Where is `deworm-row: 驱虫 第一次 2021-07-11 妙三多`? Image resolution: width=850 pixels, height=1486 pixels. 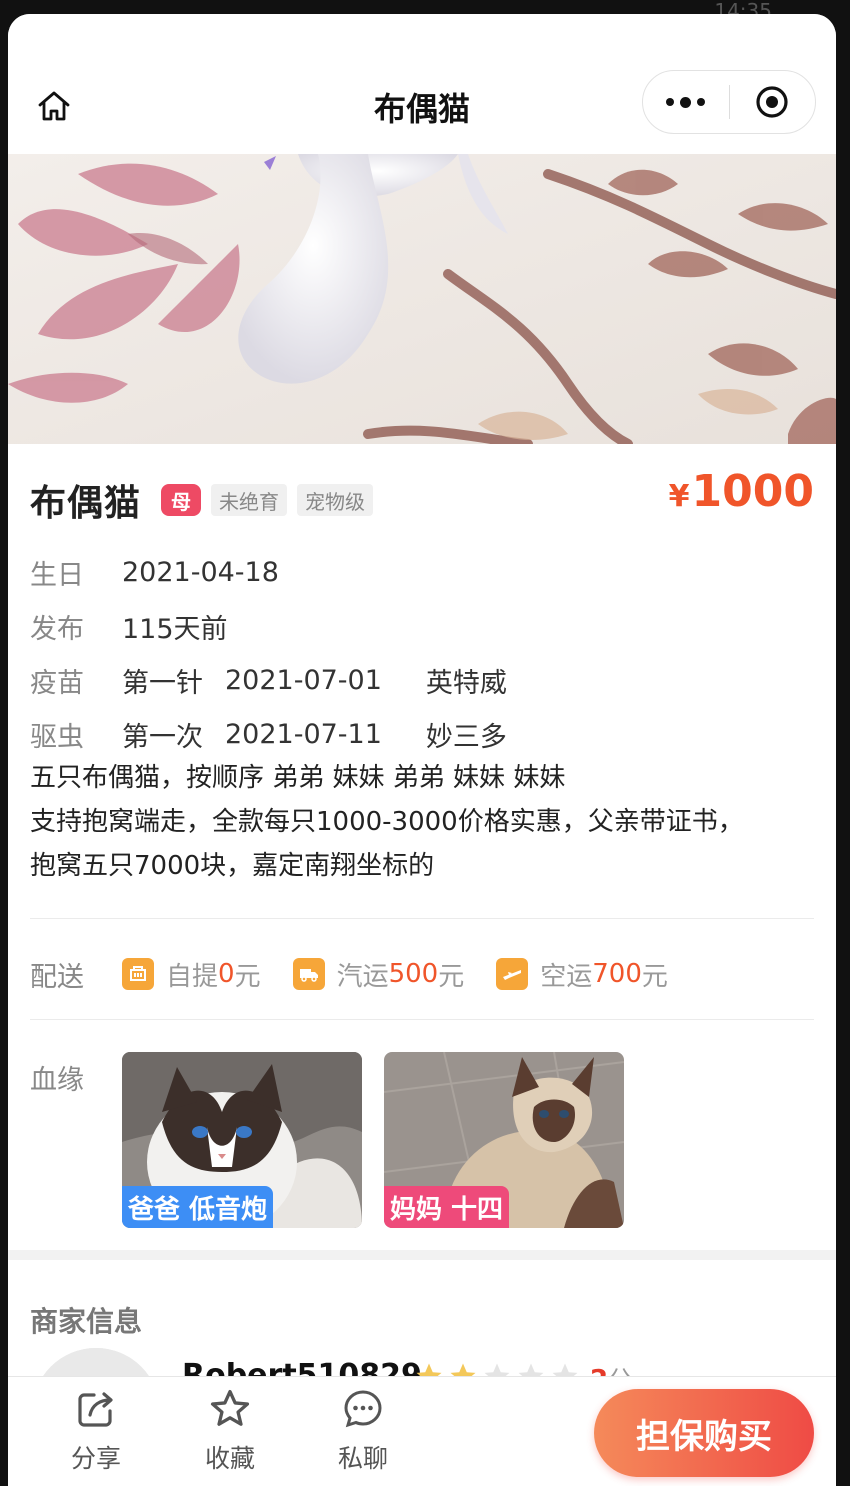 deworm-row: 驱虫 第一次 2021-07-11 妙三多 is located at coordinates (268, 734).